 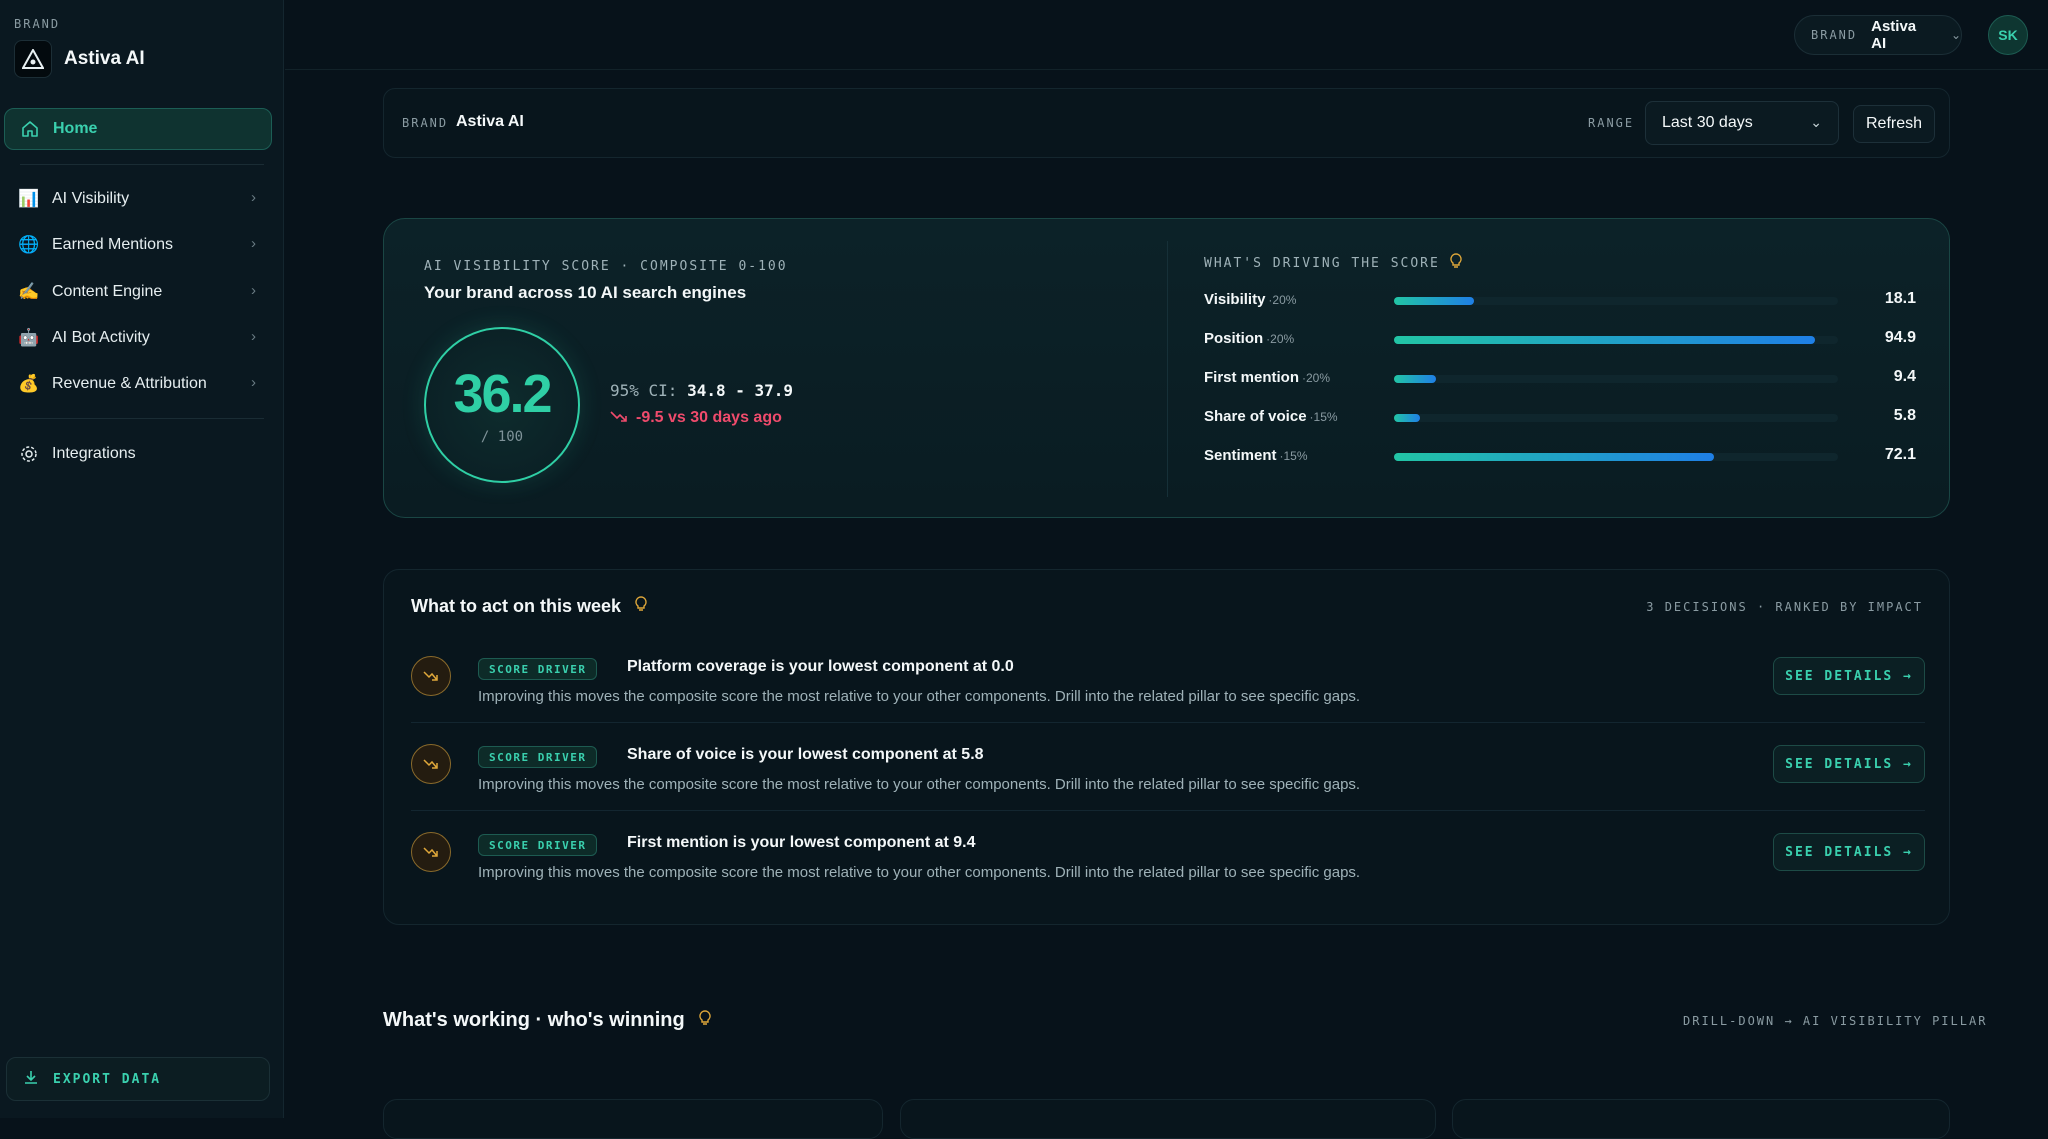 I want to click on driver-name: Position ·20%, so click(x=1249, y=338).